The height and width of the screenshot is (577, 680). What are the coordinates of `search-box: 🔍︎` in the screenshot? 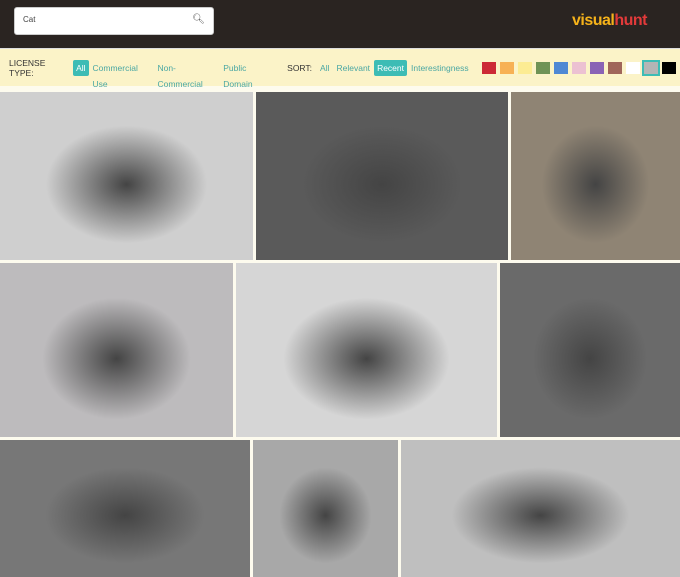 It's located at (114, 21).